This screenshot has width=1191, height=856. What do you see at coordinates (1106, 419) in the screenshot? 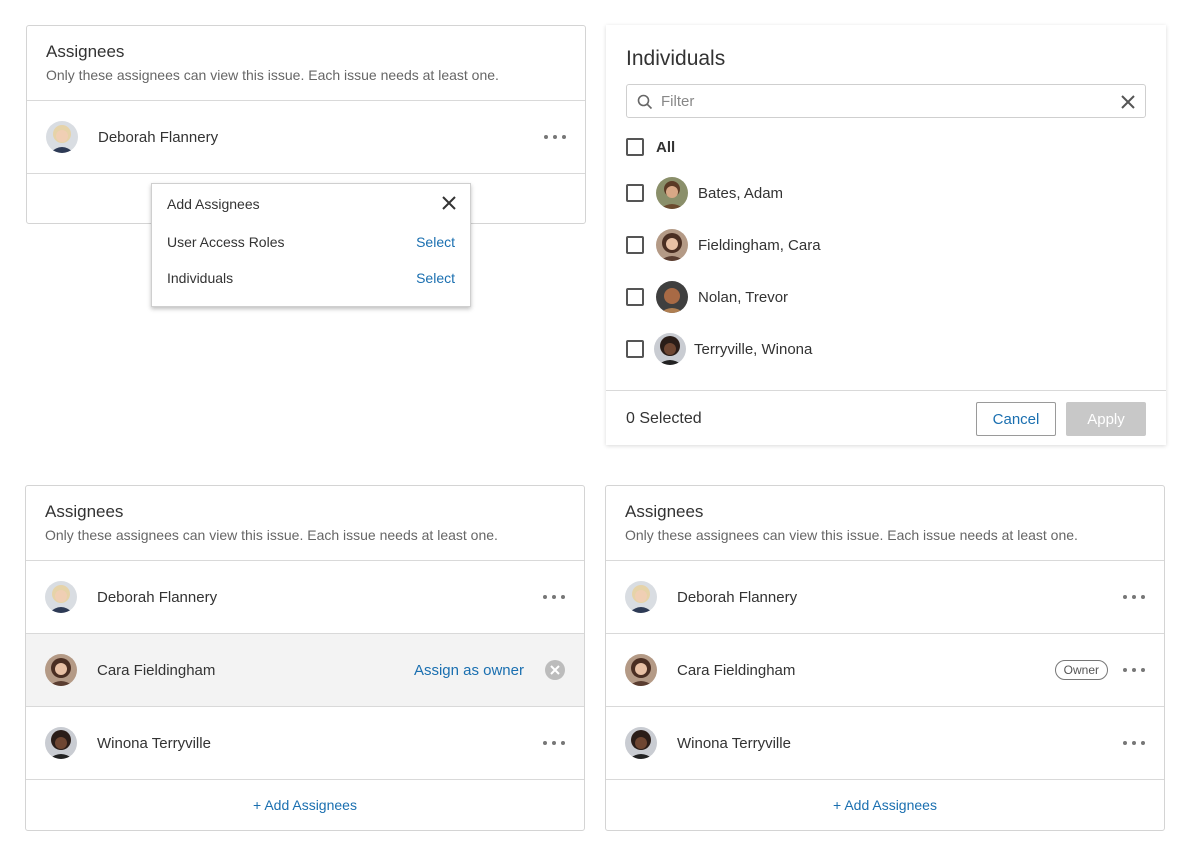
I see `apply-button: Apply` at bounding box center [1106, 419].